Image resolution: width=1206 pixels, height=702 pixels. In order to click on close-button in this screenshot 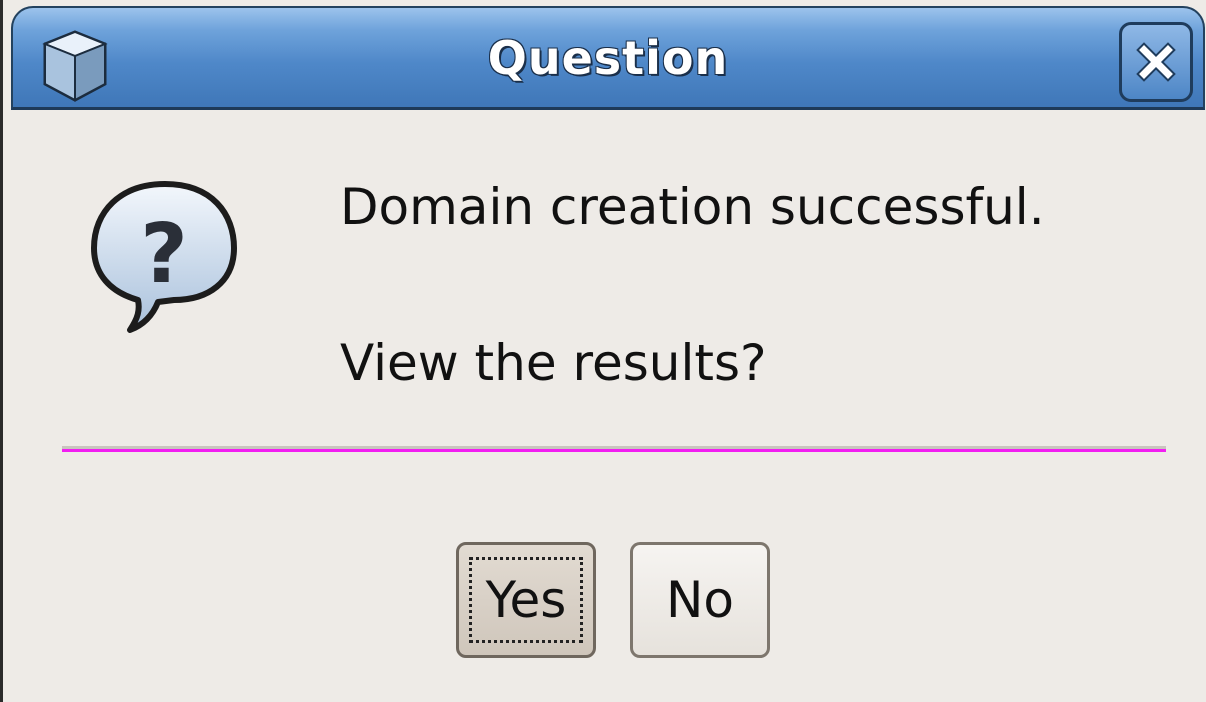, I will do `click(1156, 62)`.